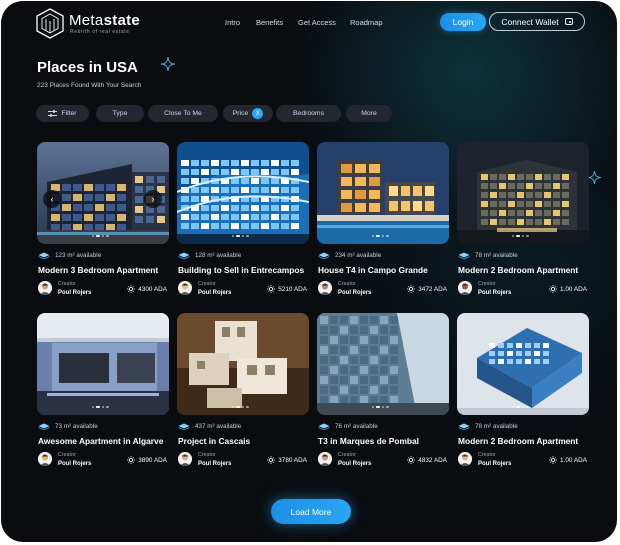 Image resolution: width=620 pixels, height=545 pixels. What do you see at coordinates (427, 289) in the screenshot?
I see `property-price: 3472 ADA` at bounding box center [427, 289].